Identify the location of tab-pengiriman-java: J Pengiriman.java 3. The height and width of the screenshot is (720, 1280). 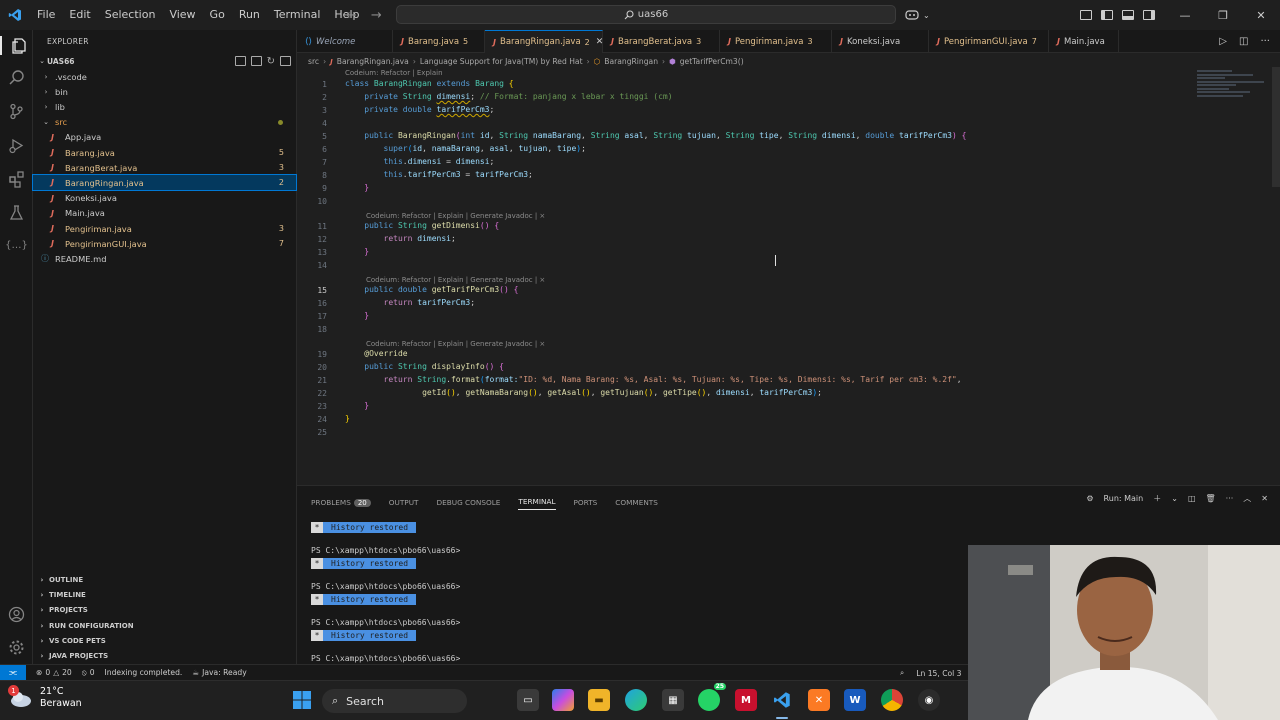
(776, 41).